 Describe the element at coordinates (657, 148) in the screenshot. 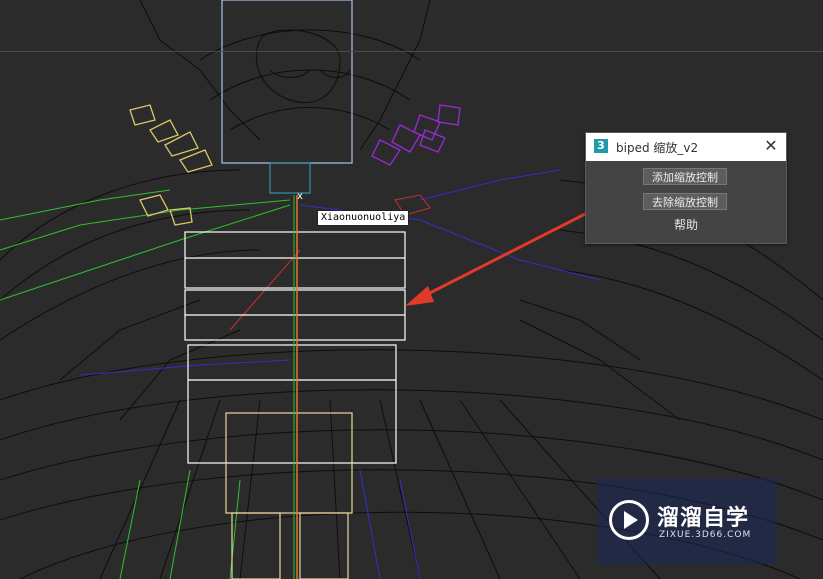

I see `dialog-title: biped 缩放_v2` at that location.